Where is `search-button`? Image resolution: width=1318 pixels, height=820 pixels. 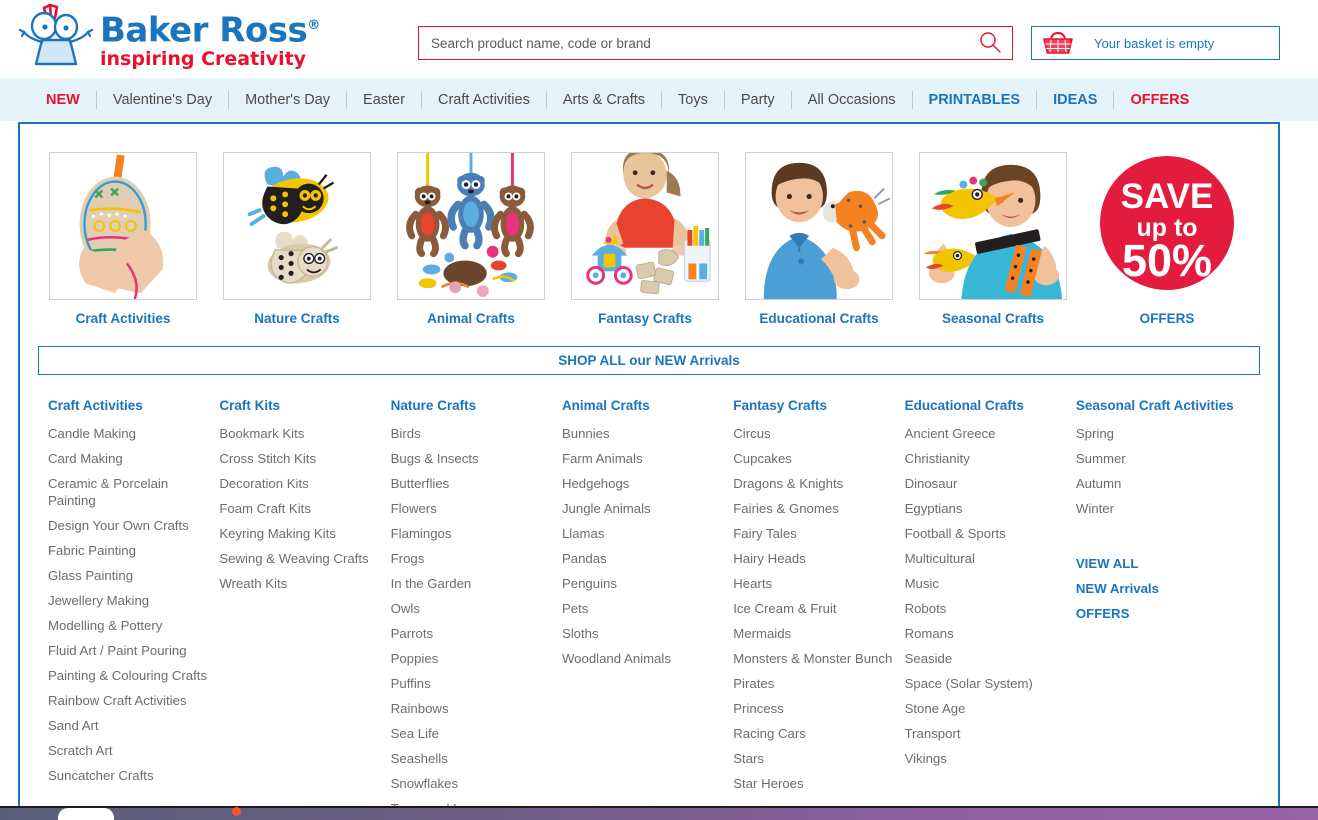
search-button is located at coordinates (990, 43).